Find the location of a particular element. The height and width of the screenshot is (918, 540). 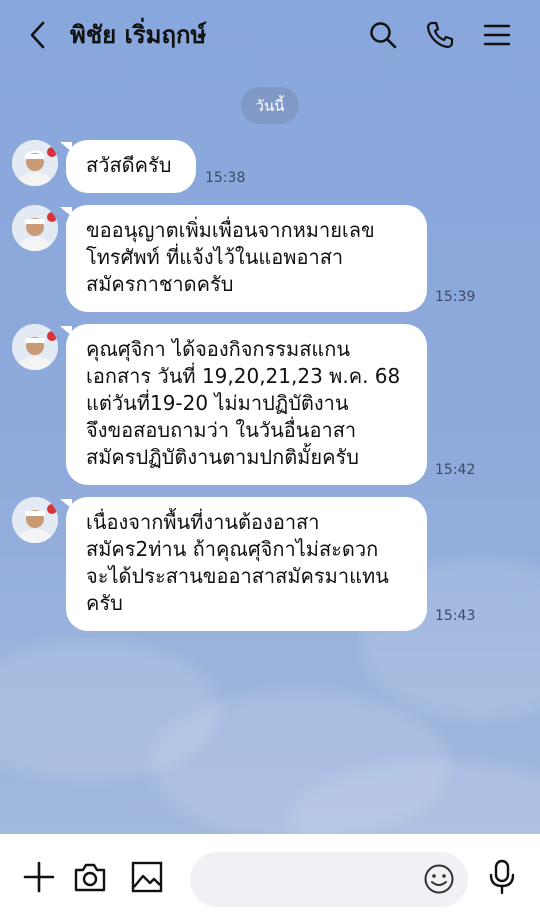

call-button is located at coordinates (440, 35).